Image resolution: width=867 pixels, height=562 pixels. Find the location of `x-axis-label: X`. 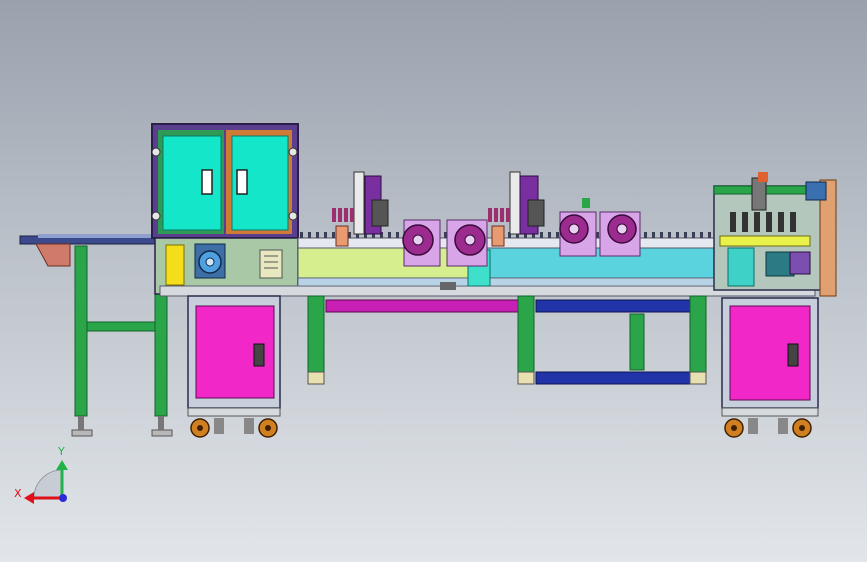

x-axis-label: X is located at coordinates (18, 493).